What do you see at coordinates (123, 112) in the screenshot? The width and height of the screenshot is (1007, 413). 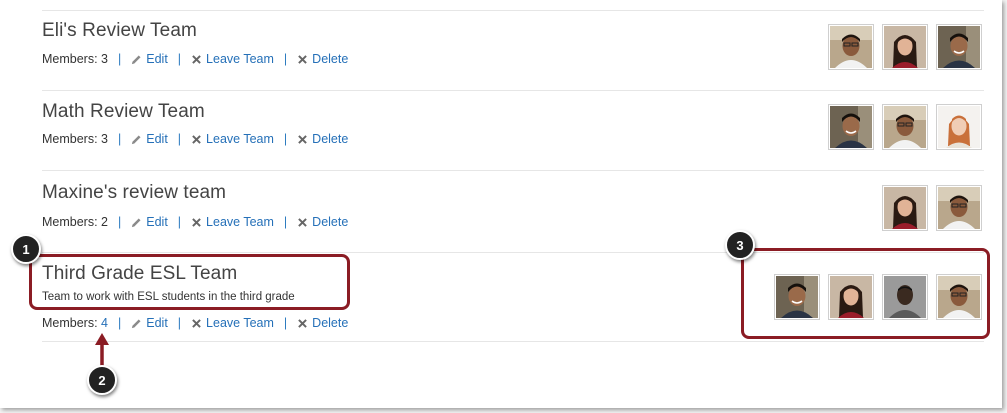 I see `team-name: Math Review Team` at bounding box center [123, 112].